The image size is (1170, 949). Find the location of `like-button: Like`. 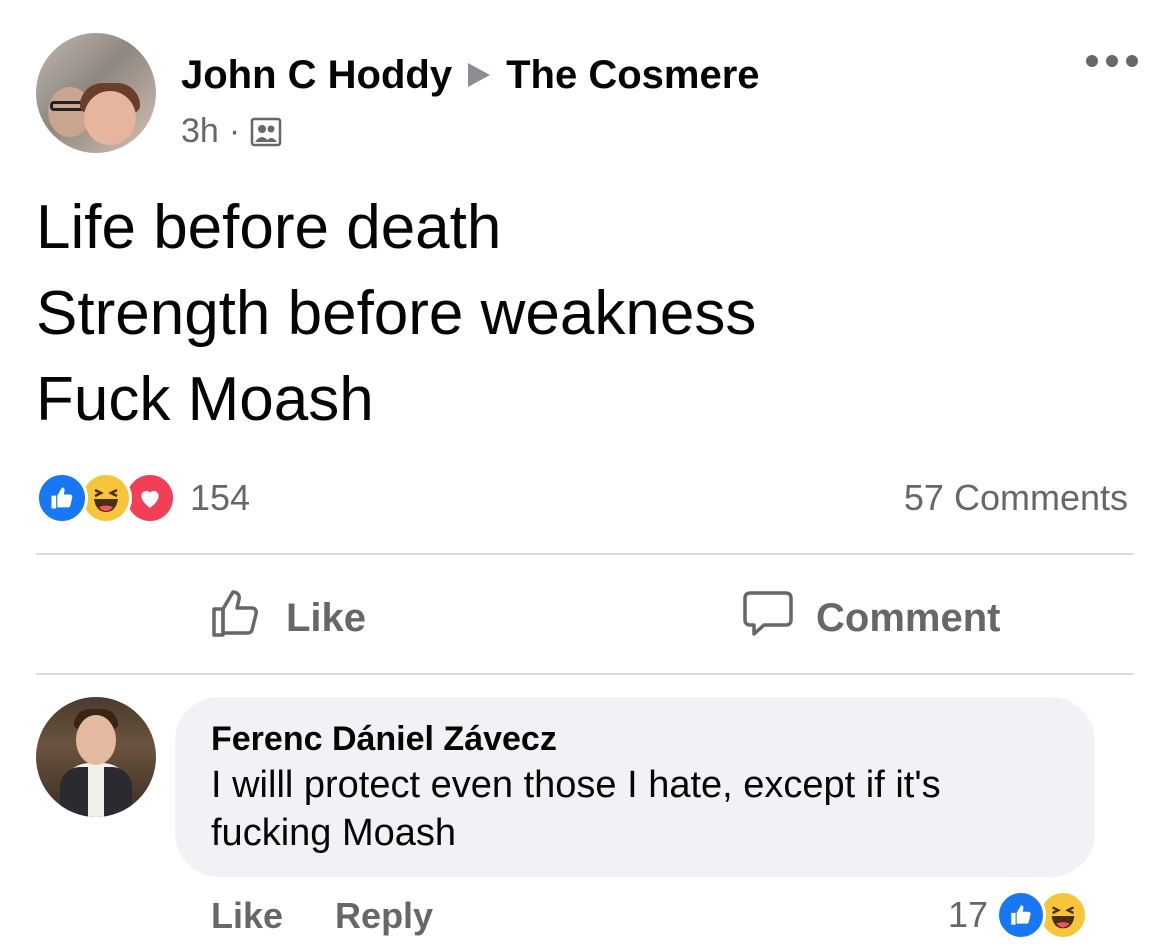

like-button: Like is located at coordinates (288, 618).